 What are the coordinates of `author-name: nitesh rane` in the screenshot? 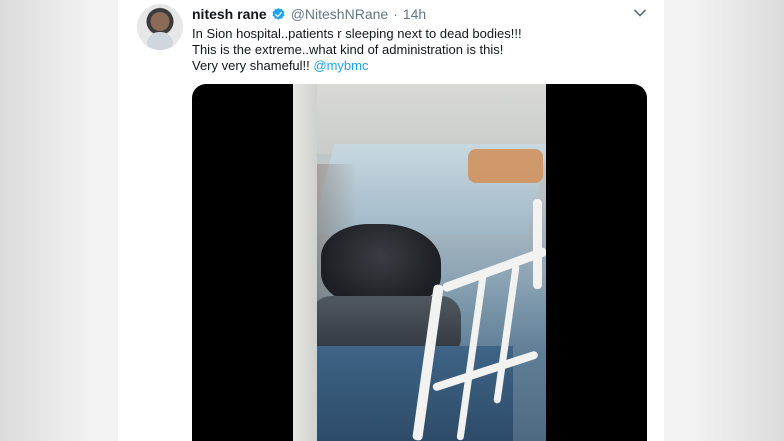 It's located at (229, 14).